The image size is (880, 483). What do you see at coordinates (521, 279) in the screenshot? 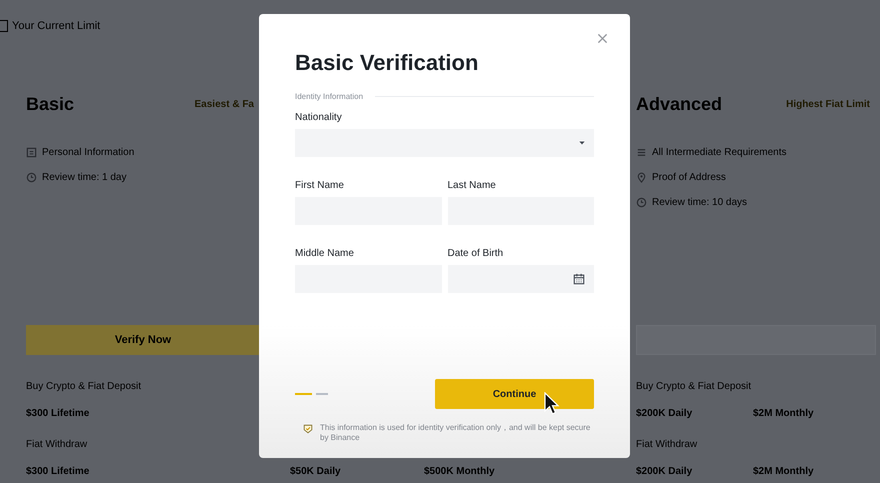
I see `date-field` at bounding box center [521, 279].